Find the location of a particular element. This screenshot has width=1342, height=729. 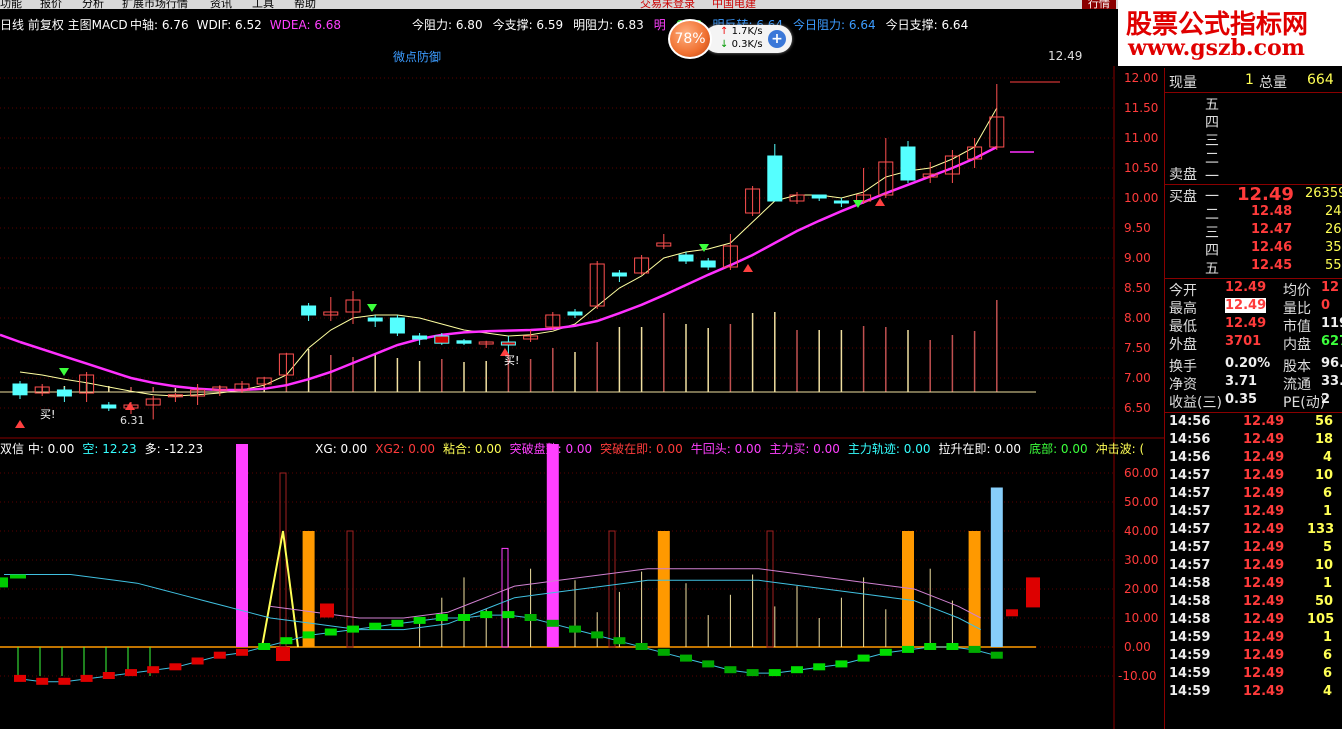

sub-indicator-7: 突破在即: 0.00 is located at coordinates (641, 449).